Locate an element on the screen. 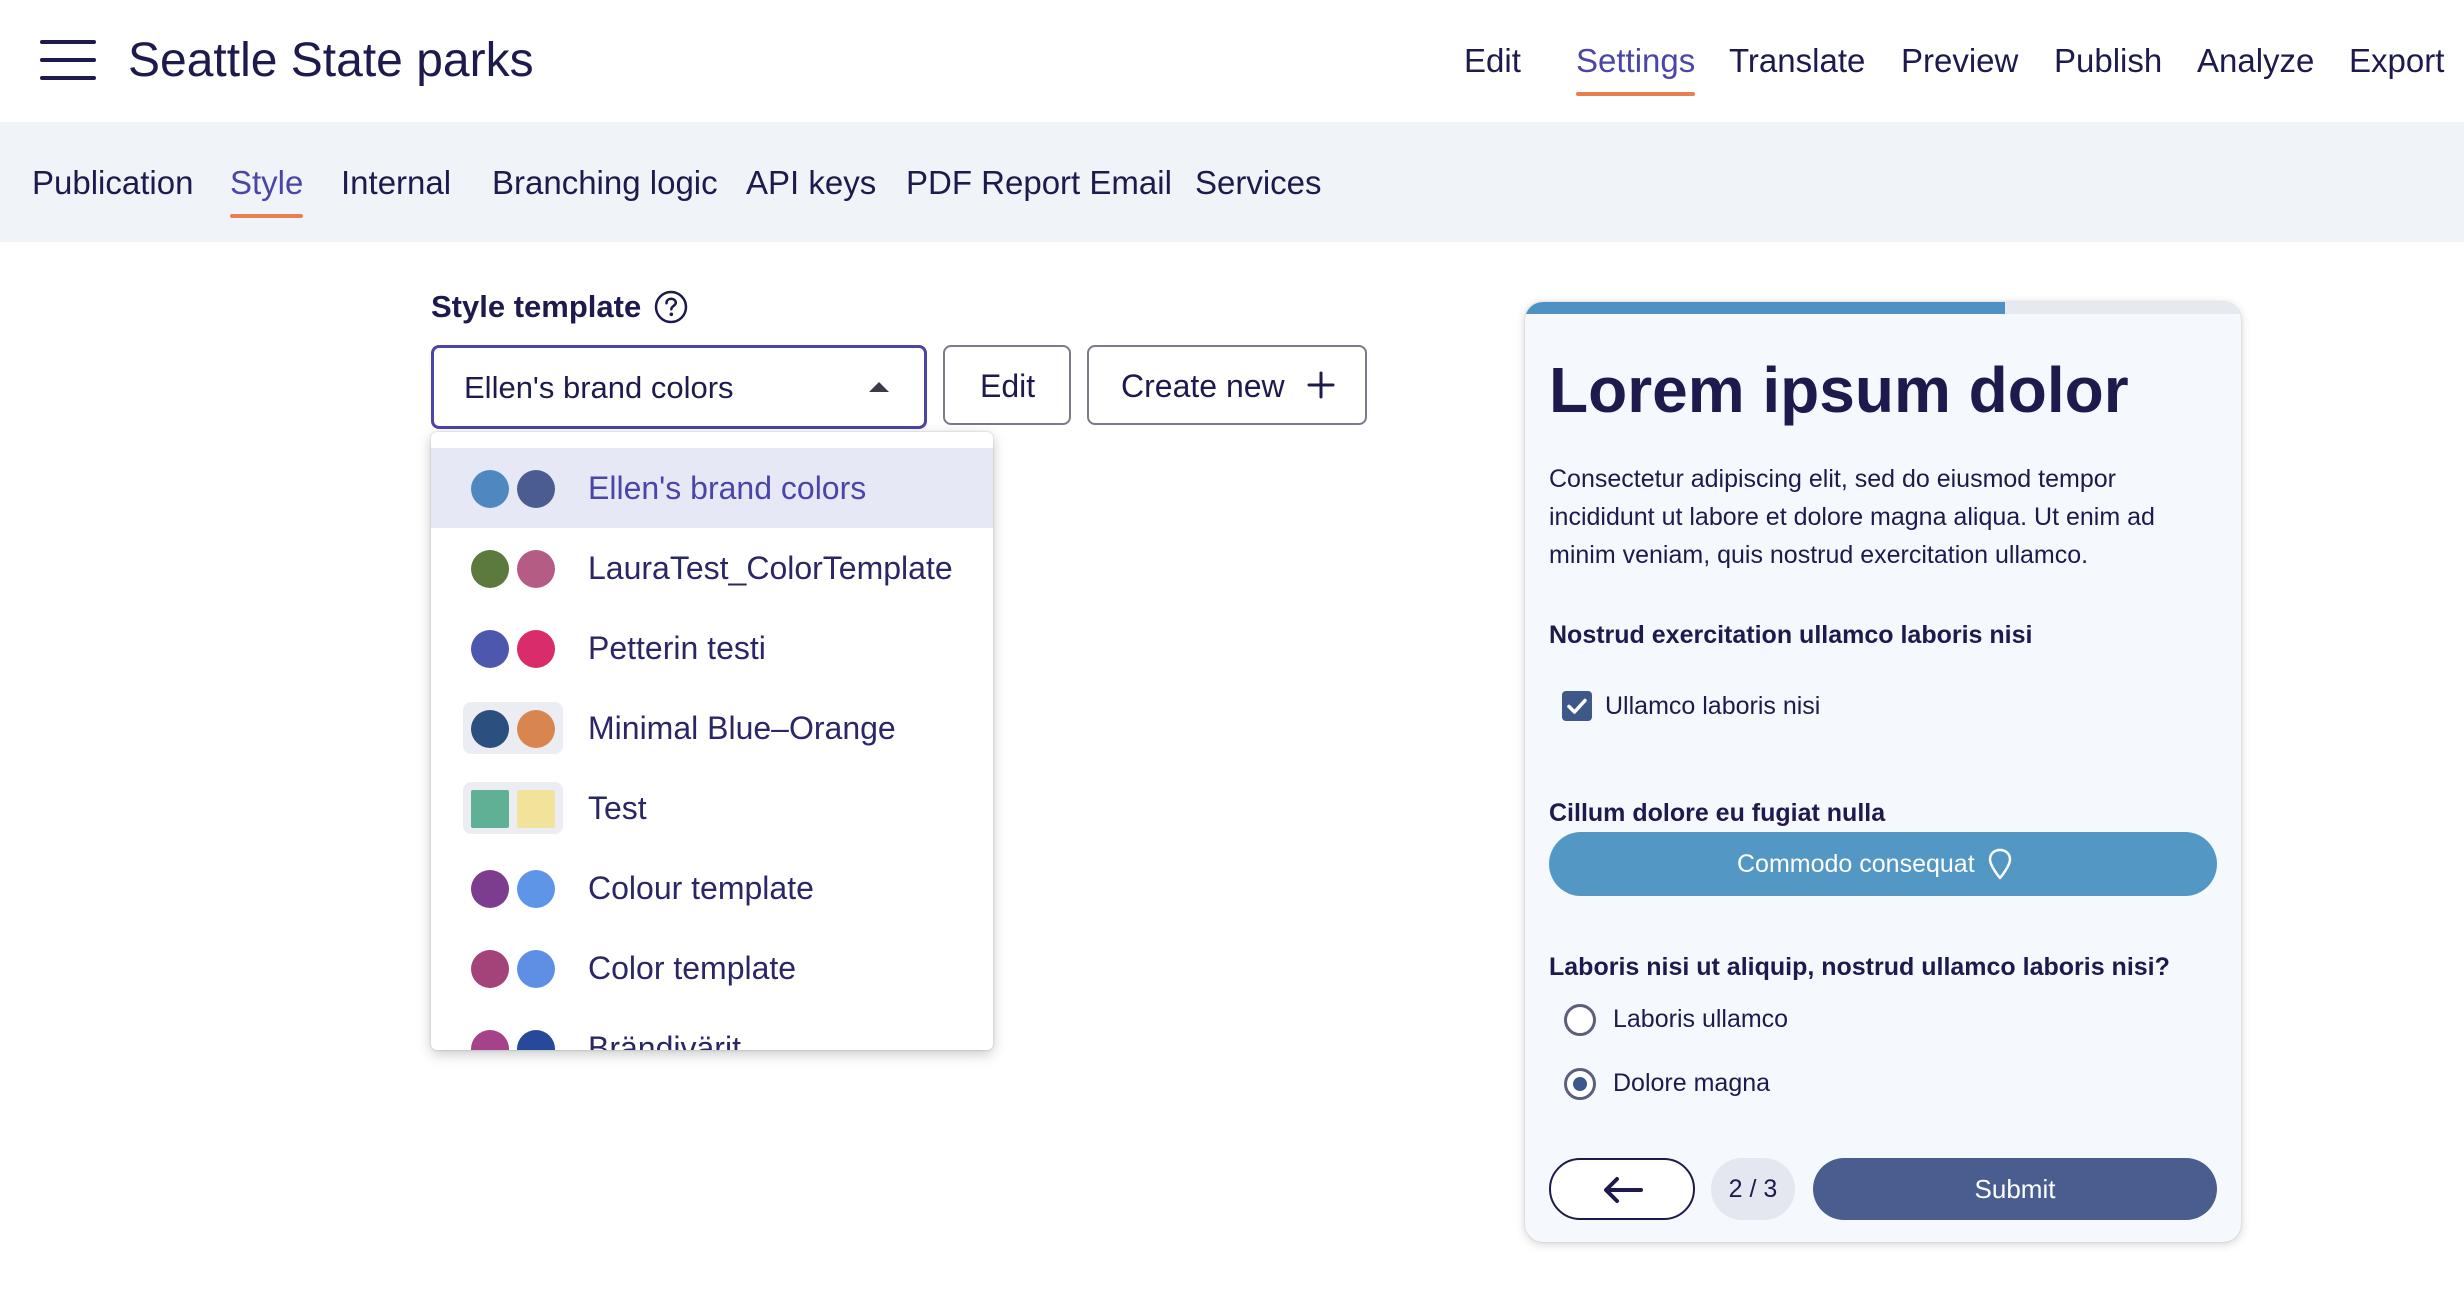 Image resolution: width=2464 pixels, height=1308 pixels. nav-analyze: Analyze is located at coordinates (2255, 61).